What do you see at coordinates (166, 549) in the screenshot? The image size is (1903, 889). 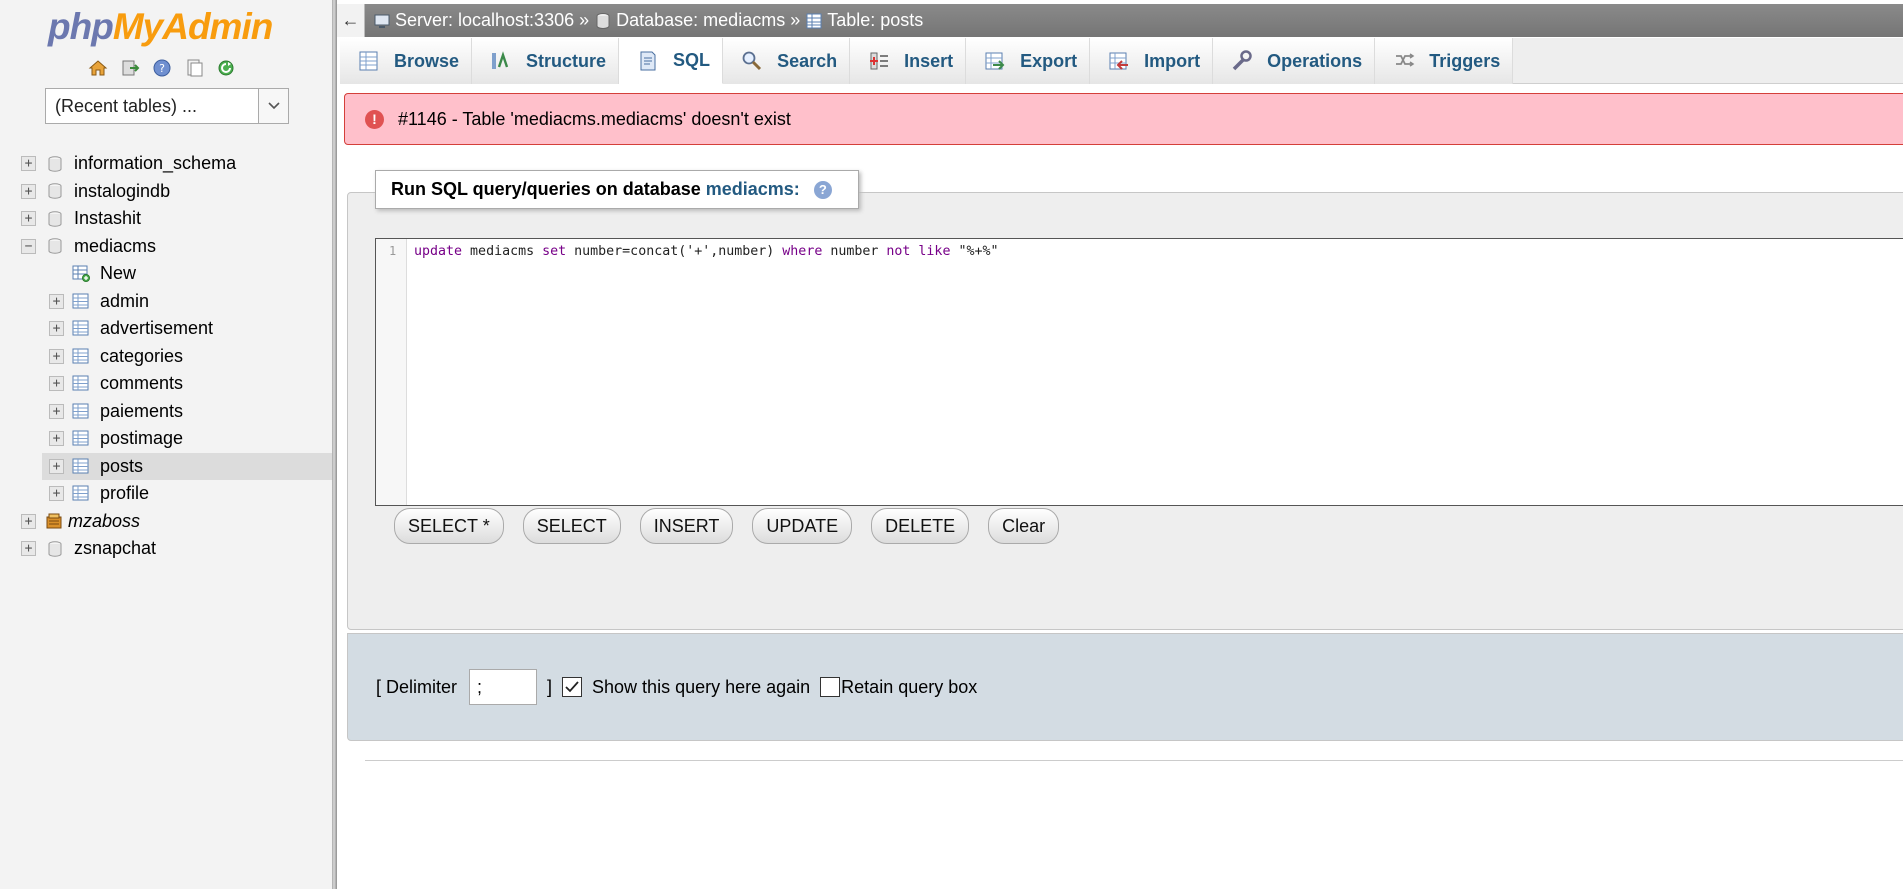 I see `tree-item-zsnapchat: + zsnapchat` at bounding box center [166, 549].